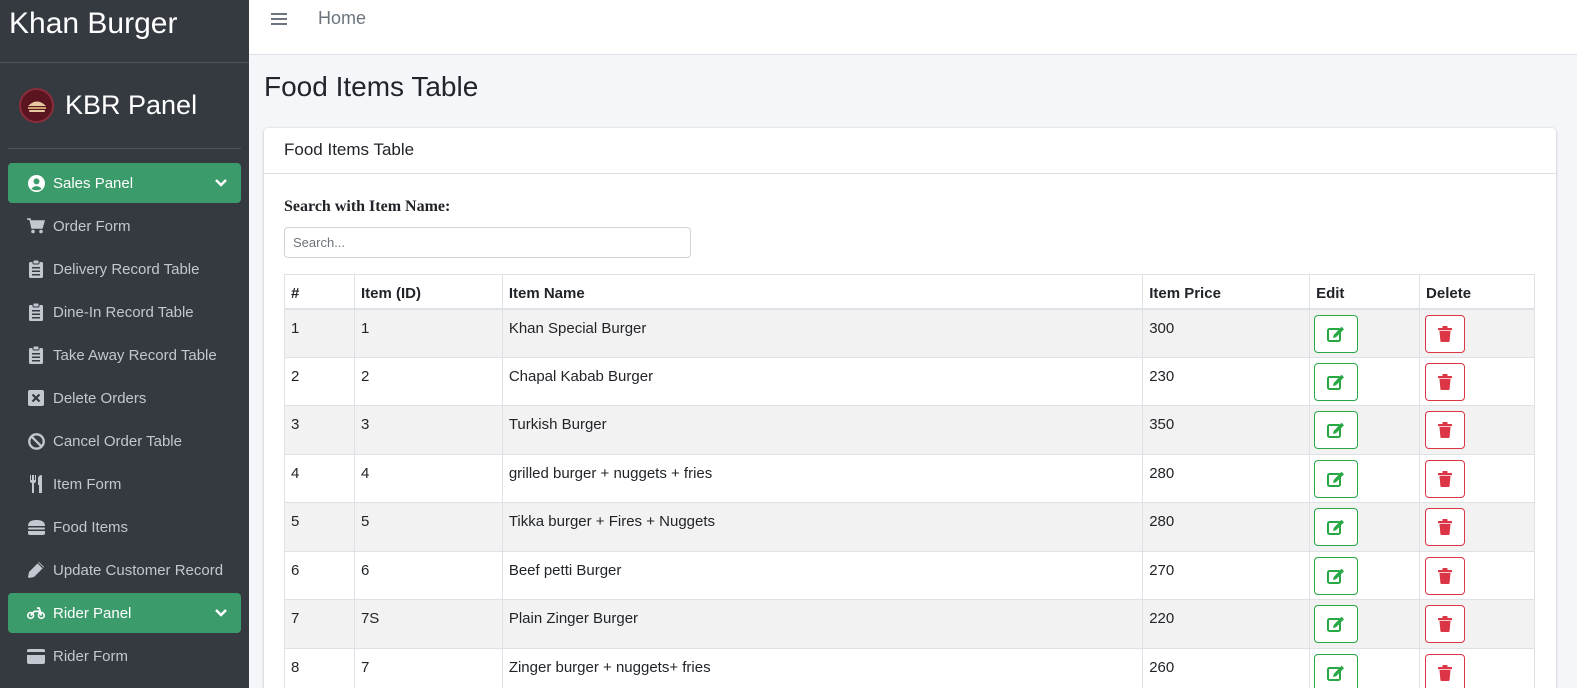 The height and width of the screenshot is (688, 1577). Describe the element at coordinates (428, 478) in the screenshot. I see `cell-item-id: 4` at that location.